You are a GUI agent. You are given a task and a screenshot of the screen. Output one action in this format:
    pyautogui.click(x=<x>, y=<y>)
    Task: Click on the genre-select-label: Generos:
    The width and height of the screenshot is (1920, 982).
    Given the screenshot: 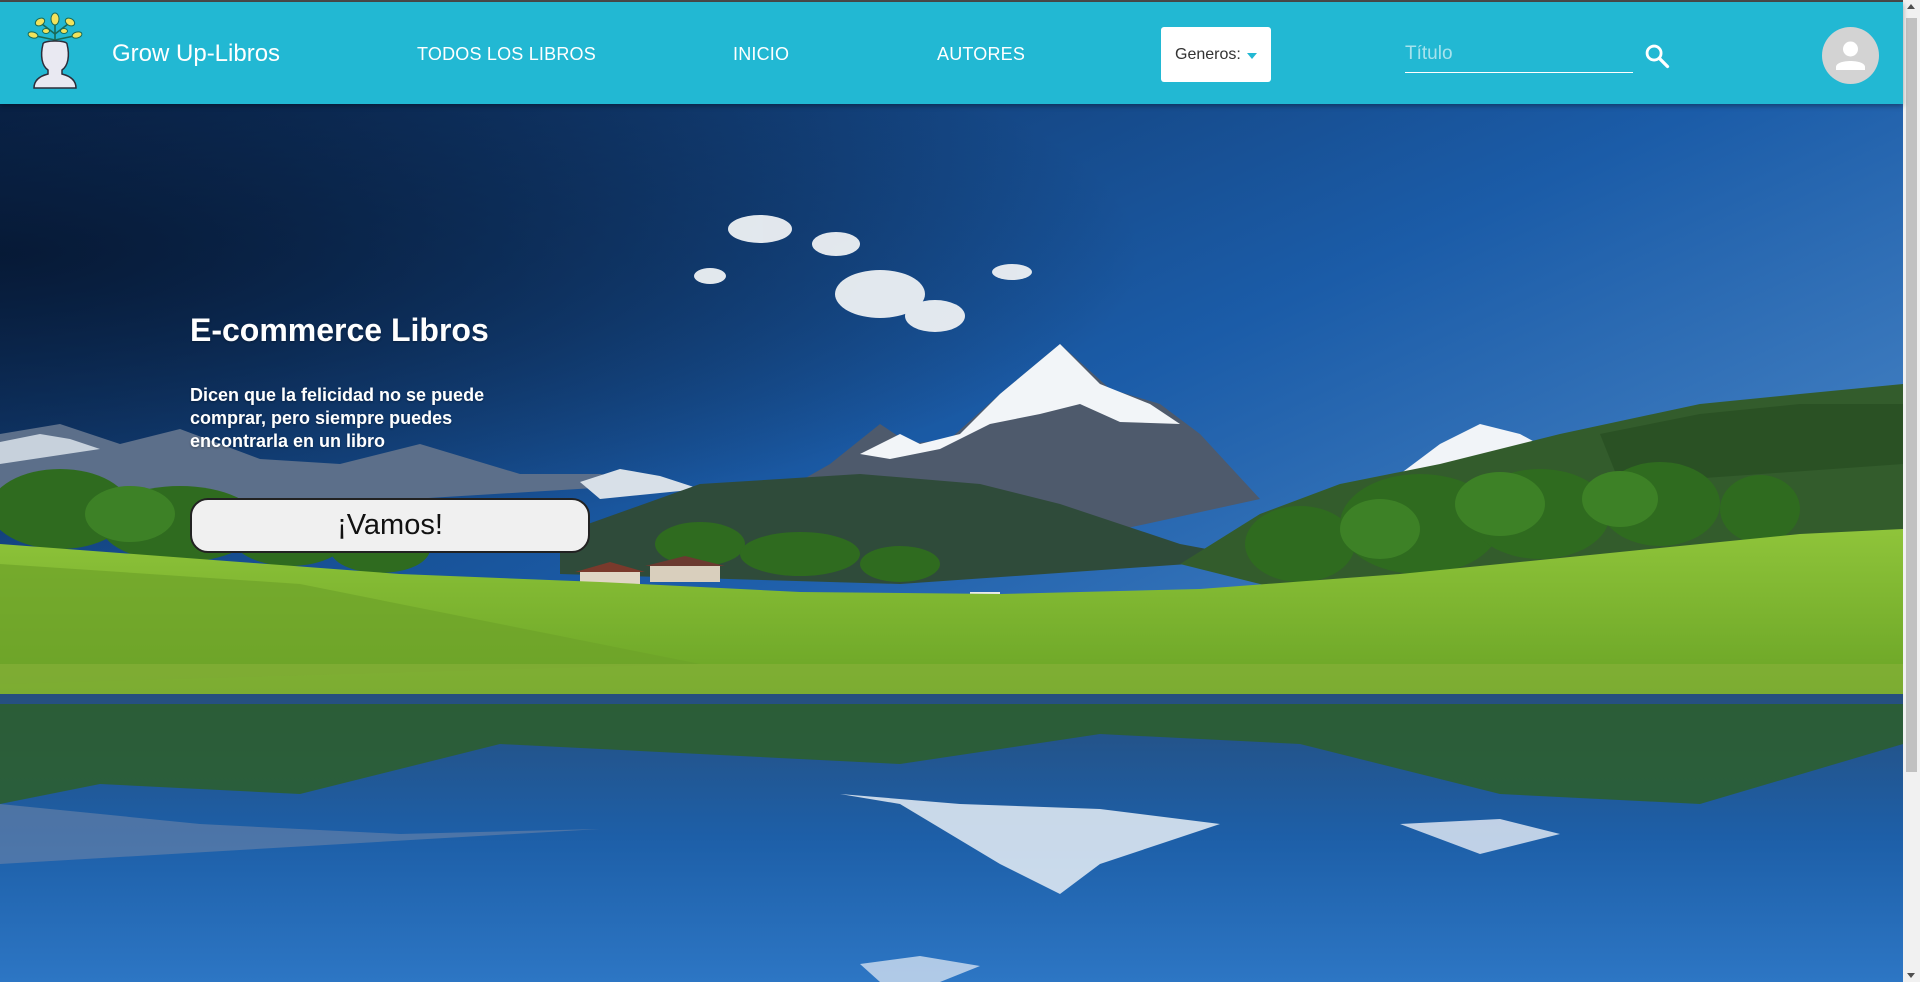 What is the action you would take?
    pyautogui.click(x=1208, y=54)
    